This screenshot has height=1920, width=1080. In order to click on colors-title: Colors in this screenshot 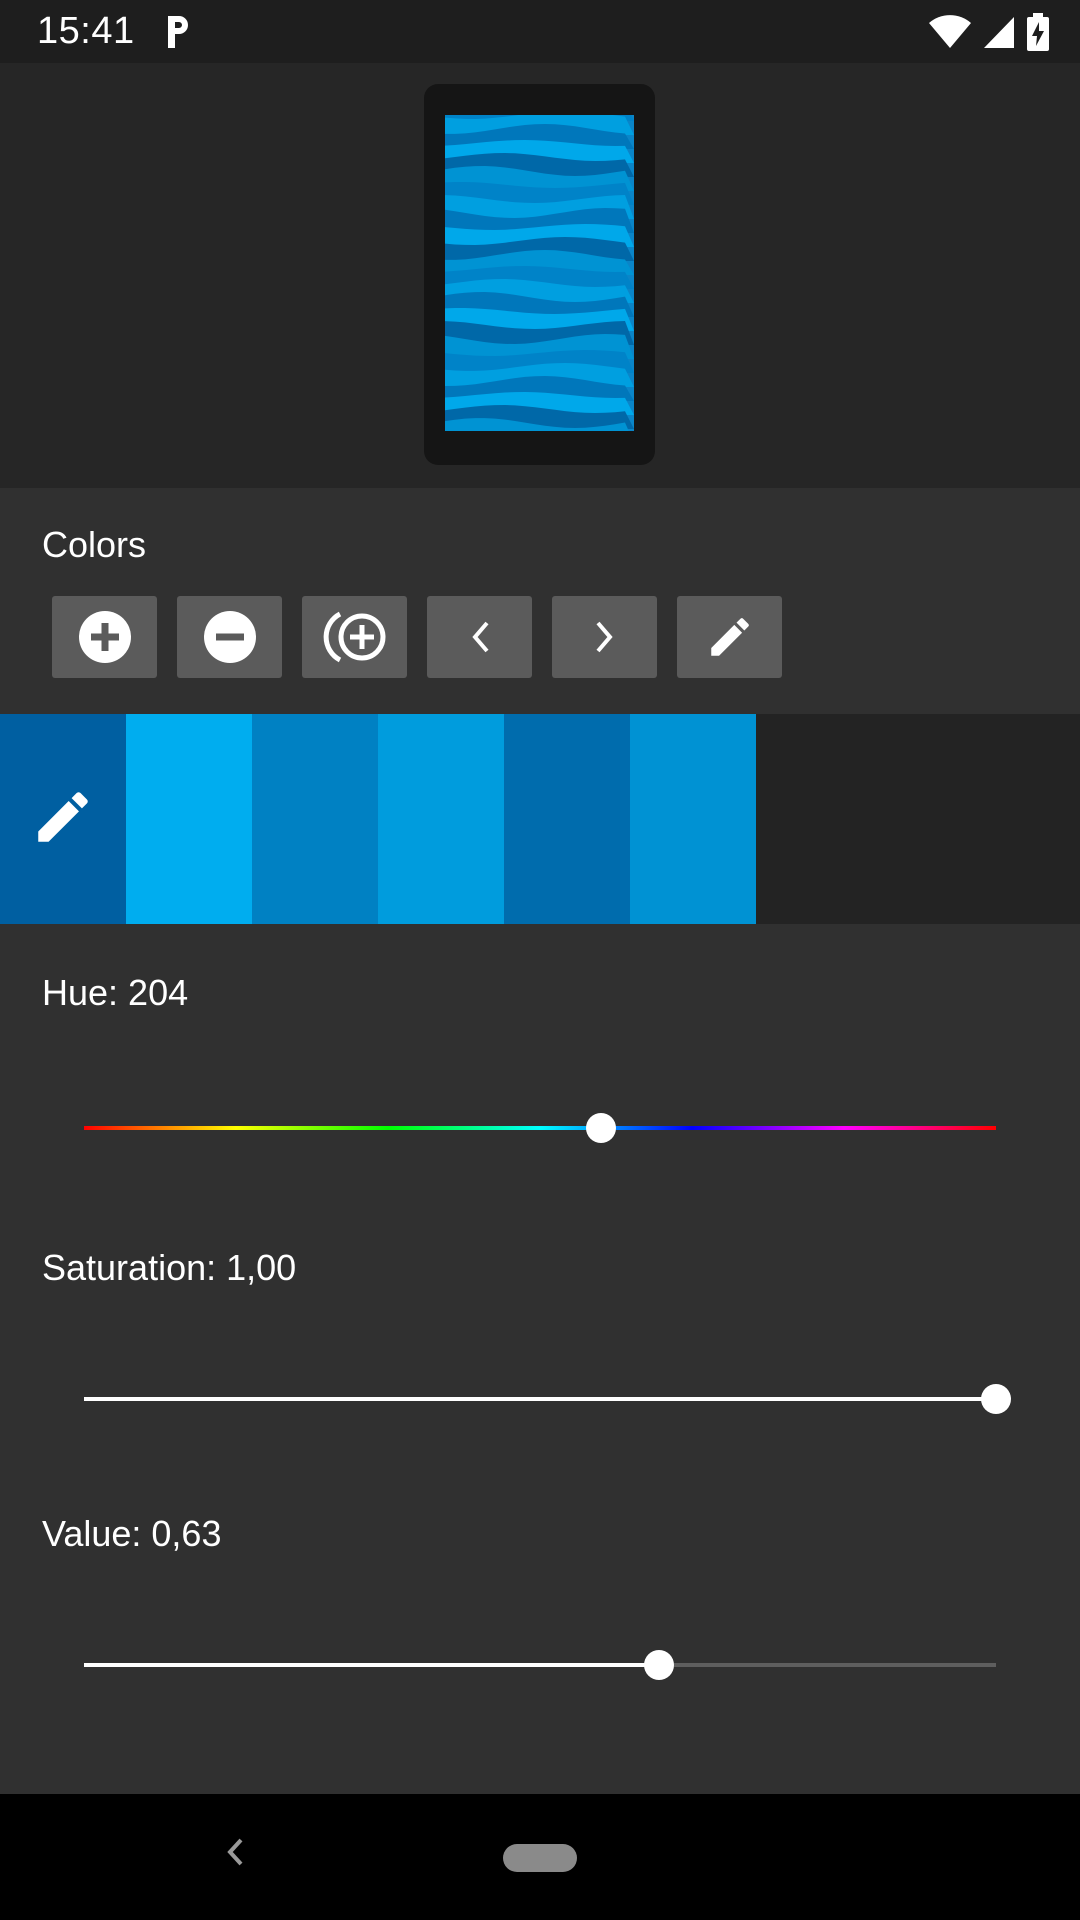, I will do `click(94, 544)`.